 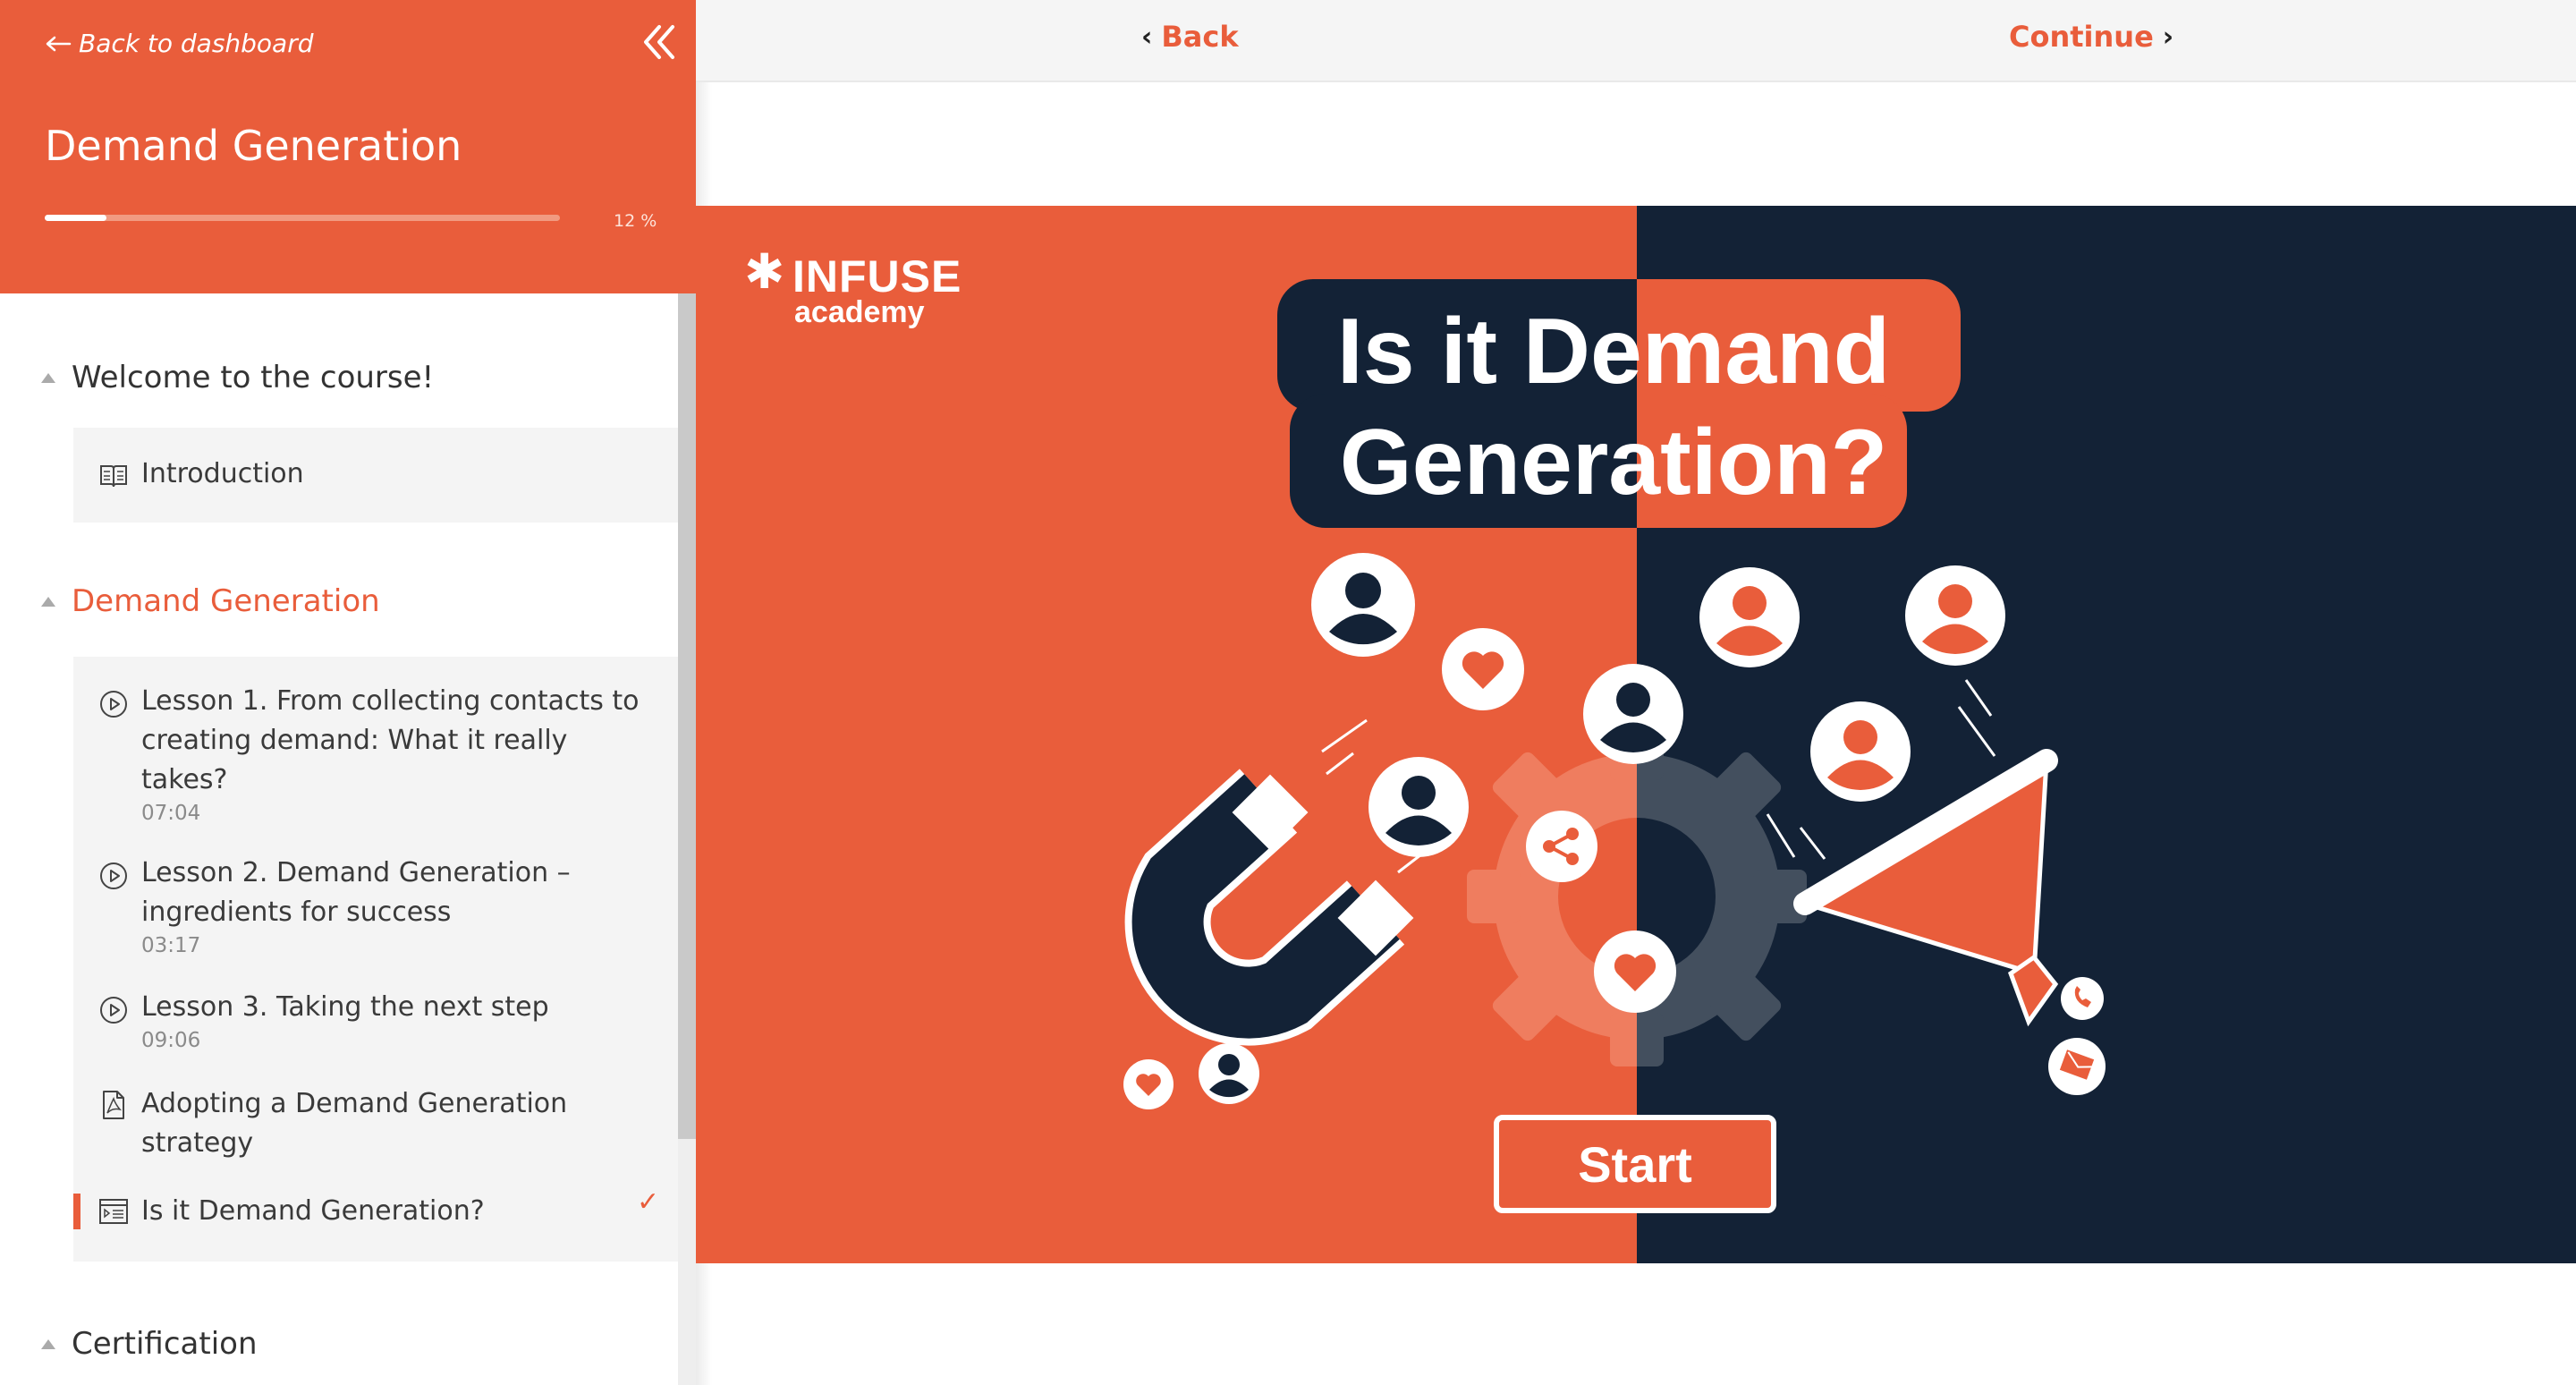 What do you see at coordinates (687, 716) in the screenshot?
I see `sidebar-scrollbar-thumb` at bounding box center [687, 716].